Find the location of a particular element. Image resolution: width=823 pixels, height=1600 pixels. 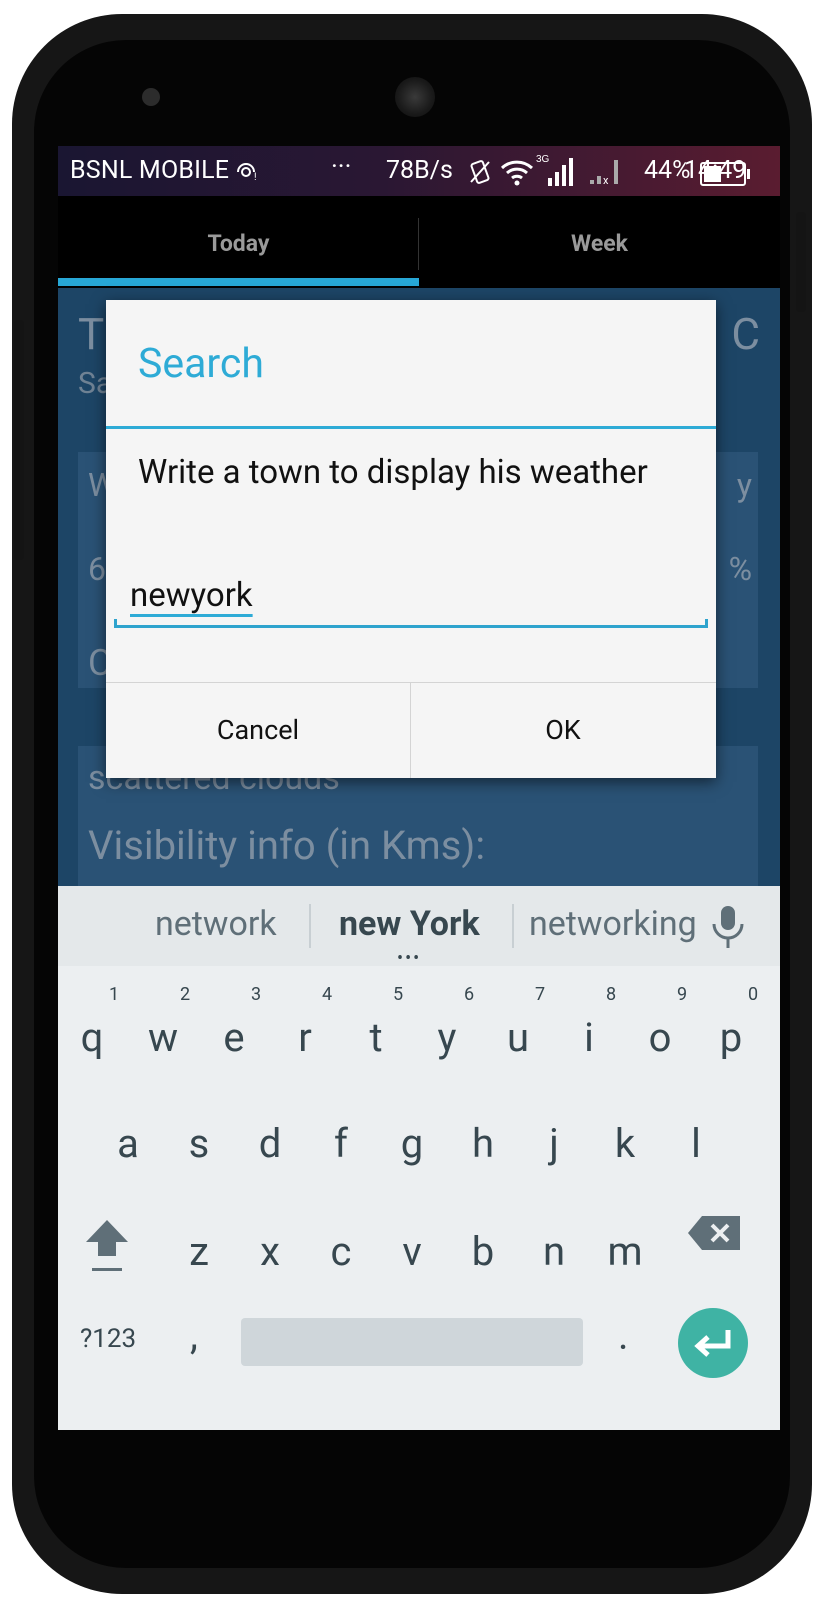

enter-key is located at coordinates (713, 1343).